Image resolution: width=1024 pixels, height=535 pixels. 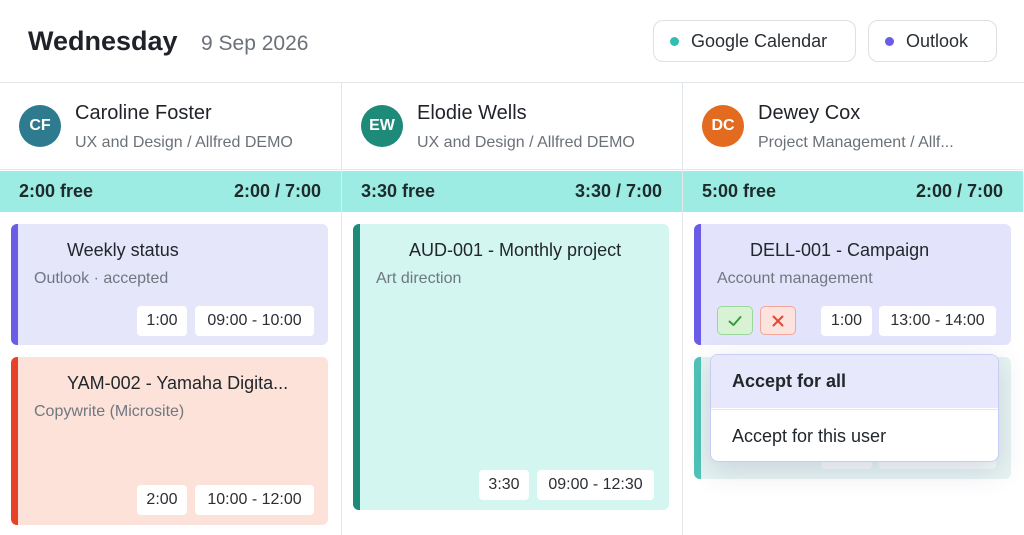 I want to click on event-time-range: 10:00 - 12:00, so click(x=254, y=500).